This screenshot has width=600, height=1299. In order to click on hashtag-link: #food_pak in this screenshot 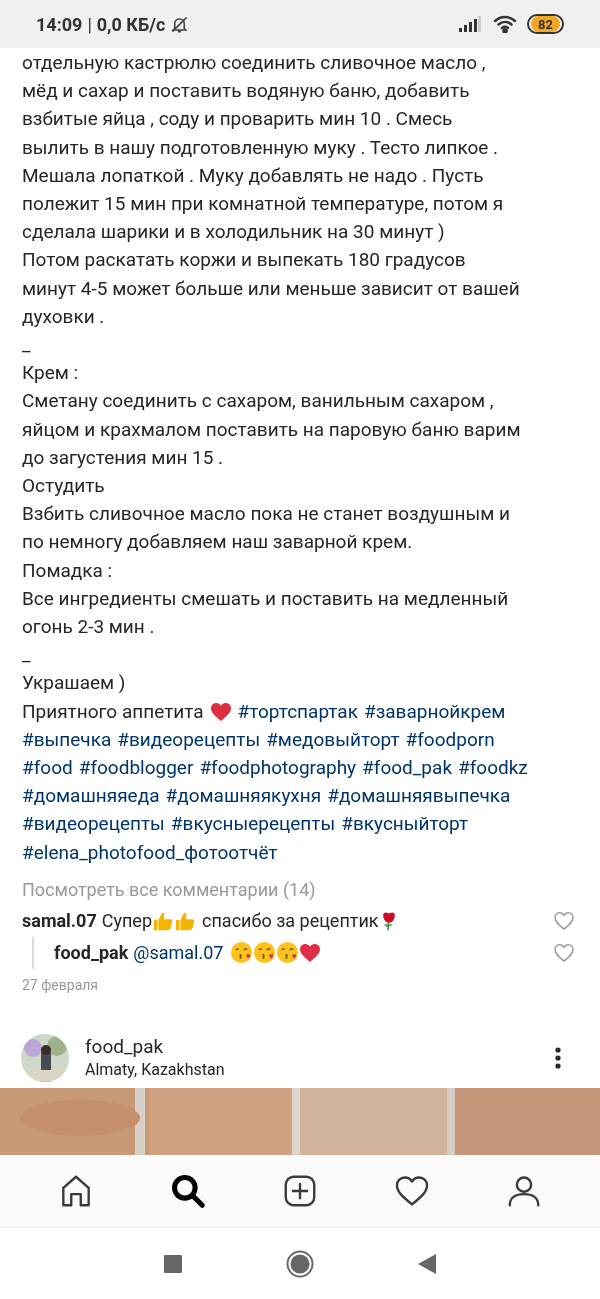, I will do `click(407, 768)`.